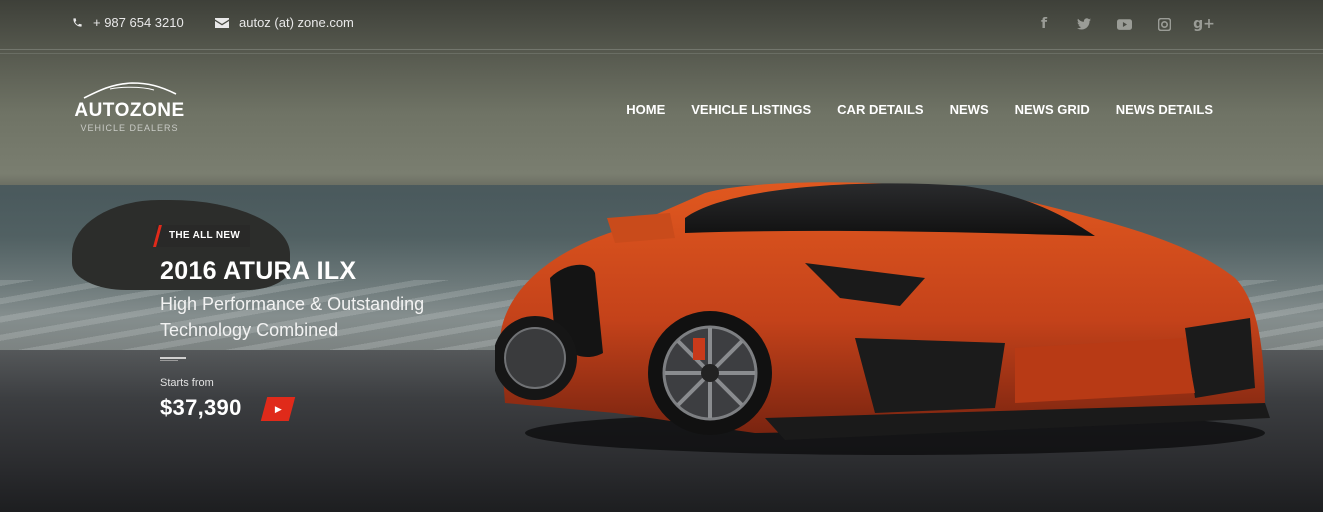 The width and height of the screenshot is (1323, 512). What do you see at coordinates (258, 271) in the screenshot?
I see `hero-title: 2016 ATURA ILX` at bounding box center [258, 271].